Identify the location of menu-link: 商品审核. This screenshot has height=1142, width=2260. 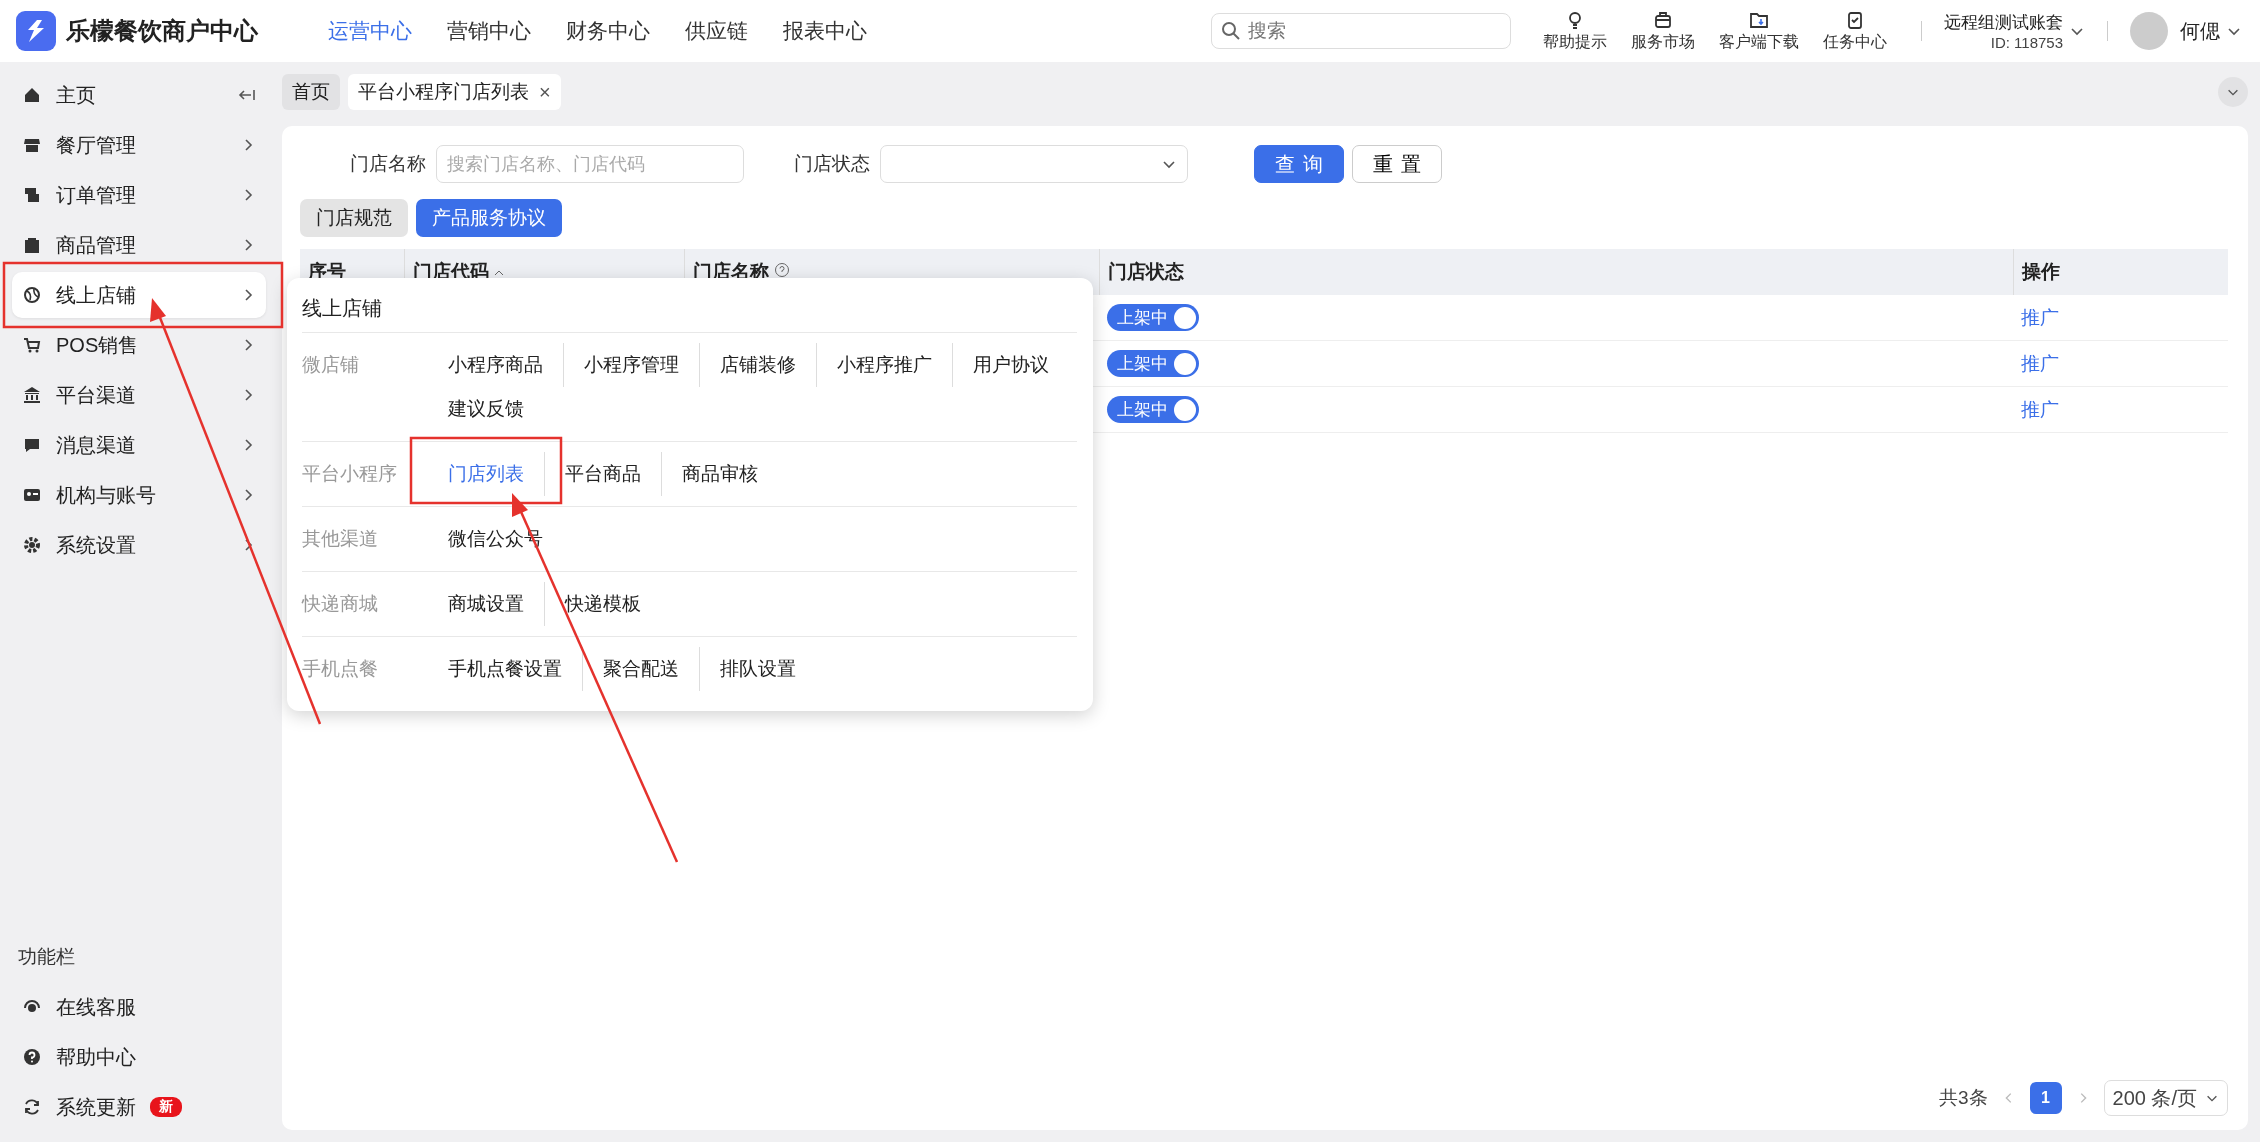
(719, 474).